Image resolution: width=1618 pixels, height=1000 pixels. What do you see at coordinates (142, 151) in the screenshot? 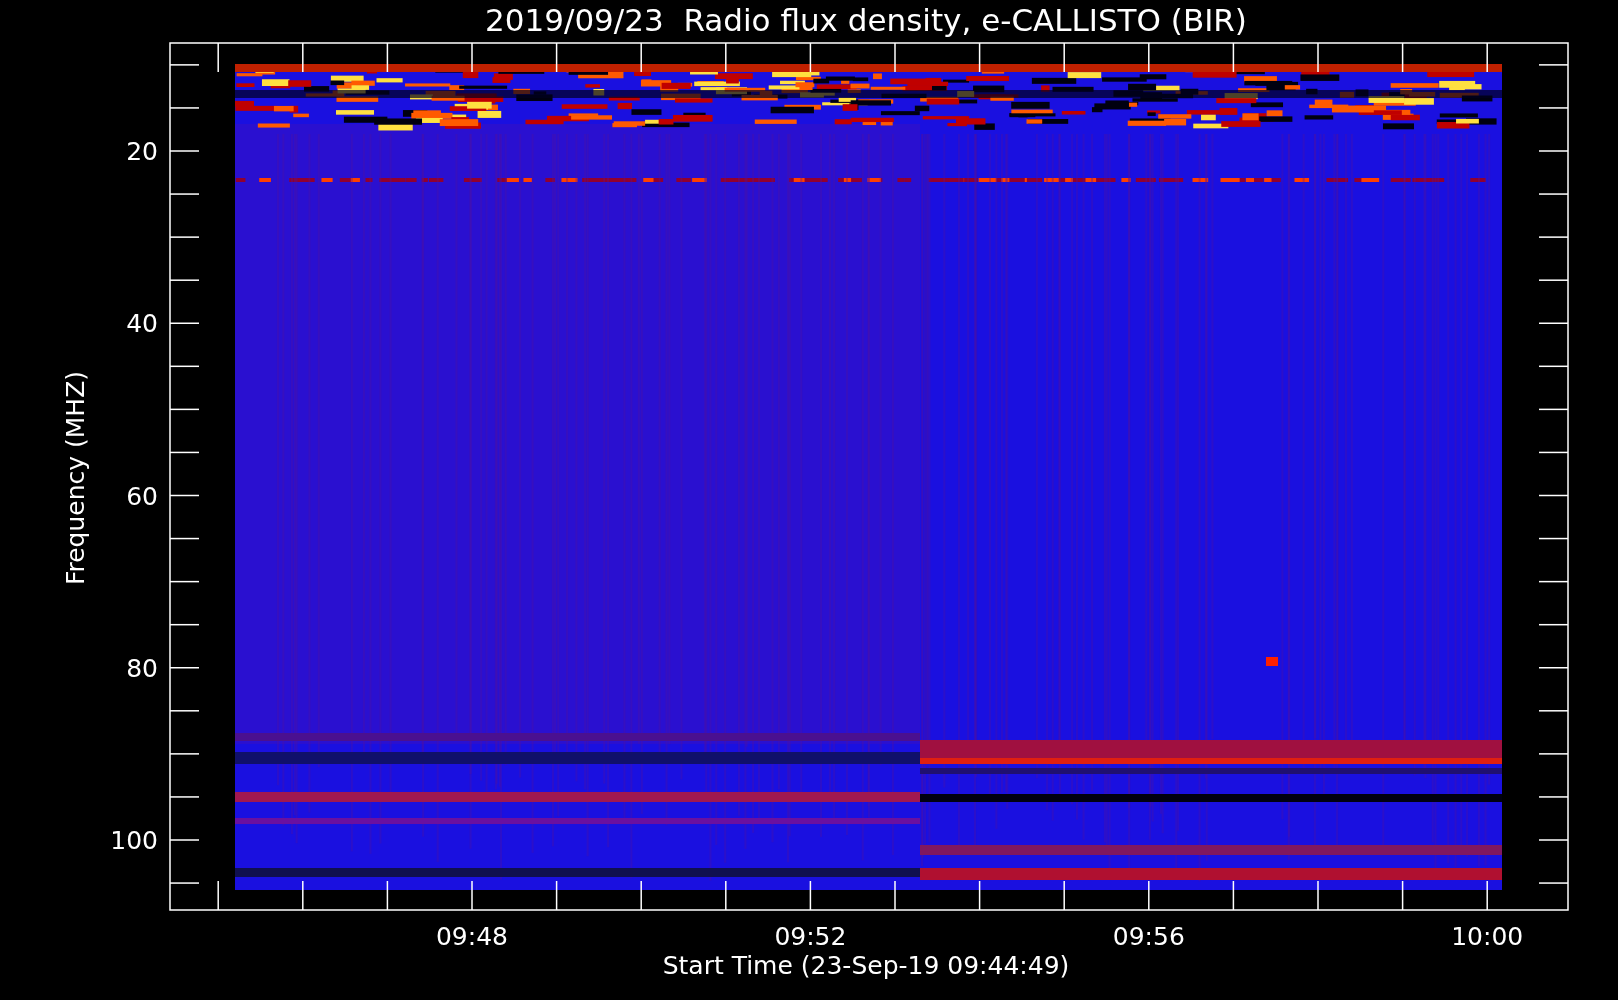
I see `y-tick-label: 20` at bounding box center [142, 151].